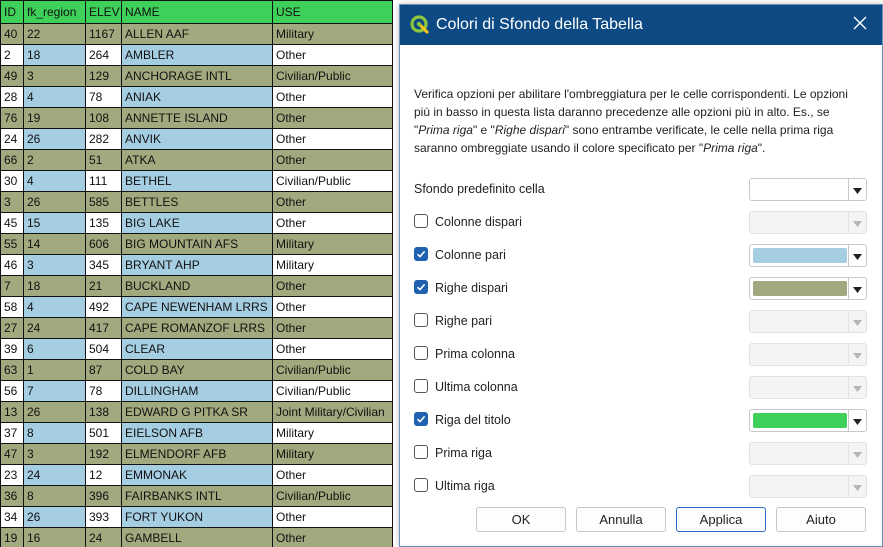 Image resolution: width=883 pixels, height=547 pixels. Describe the element at coordinates (12, 286) in the screenshot. I see `cell-id: 7` at that location.